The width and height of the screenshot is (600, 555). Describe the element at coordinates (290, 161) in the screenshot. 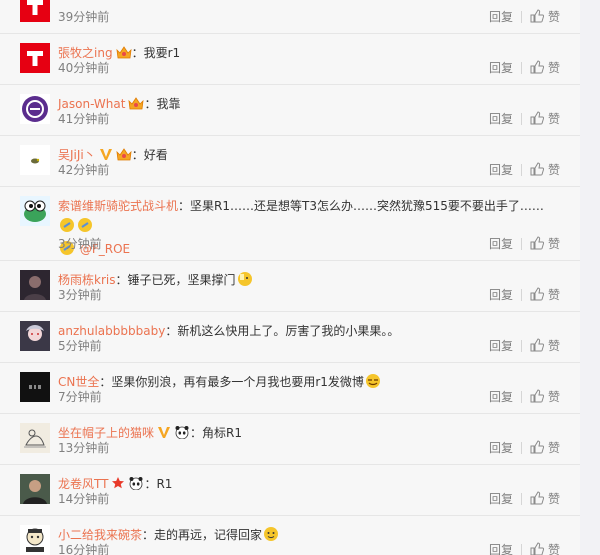

I see `comment-item: 吴JiJi丶 ：好看 42分钟前 回复 赞` at that location.